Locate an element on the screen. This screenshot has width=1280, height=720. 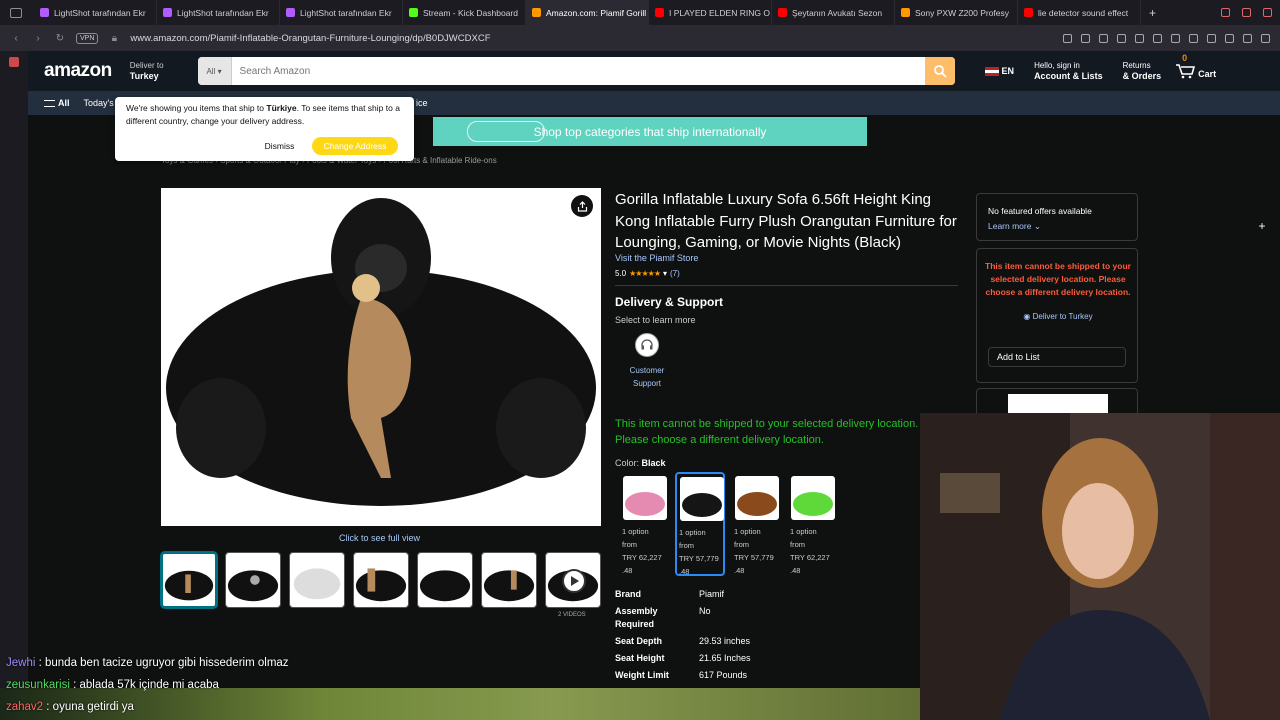
extension-icon is located at coordinates (1085, 38).